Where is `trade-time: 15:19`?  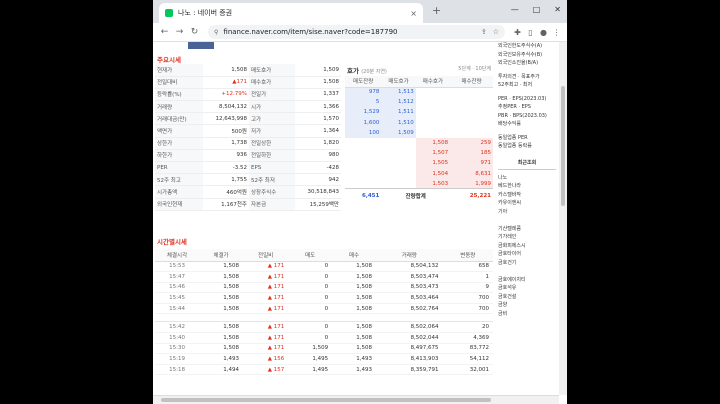
trade-time: 15:19 is located at coordinates (177, 359).